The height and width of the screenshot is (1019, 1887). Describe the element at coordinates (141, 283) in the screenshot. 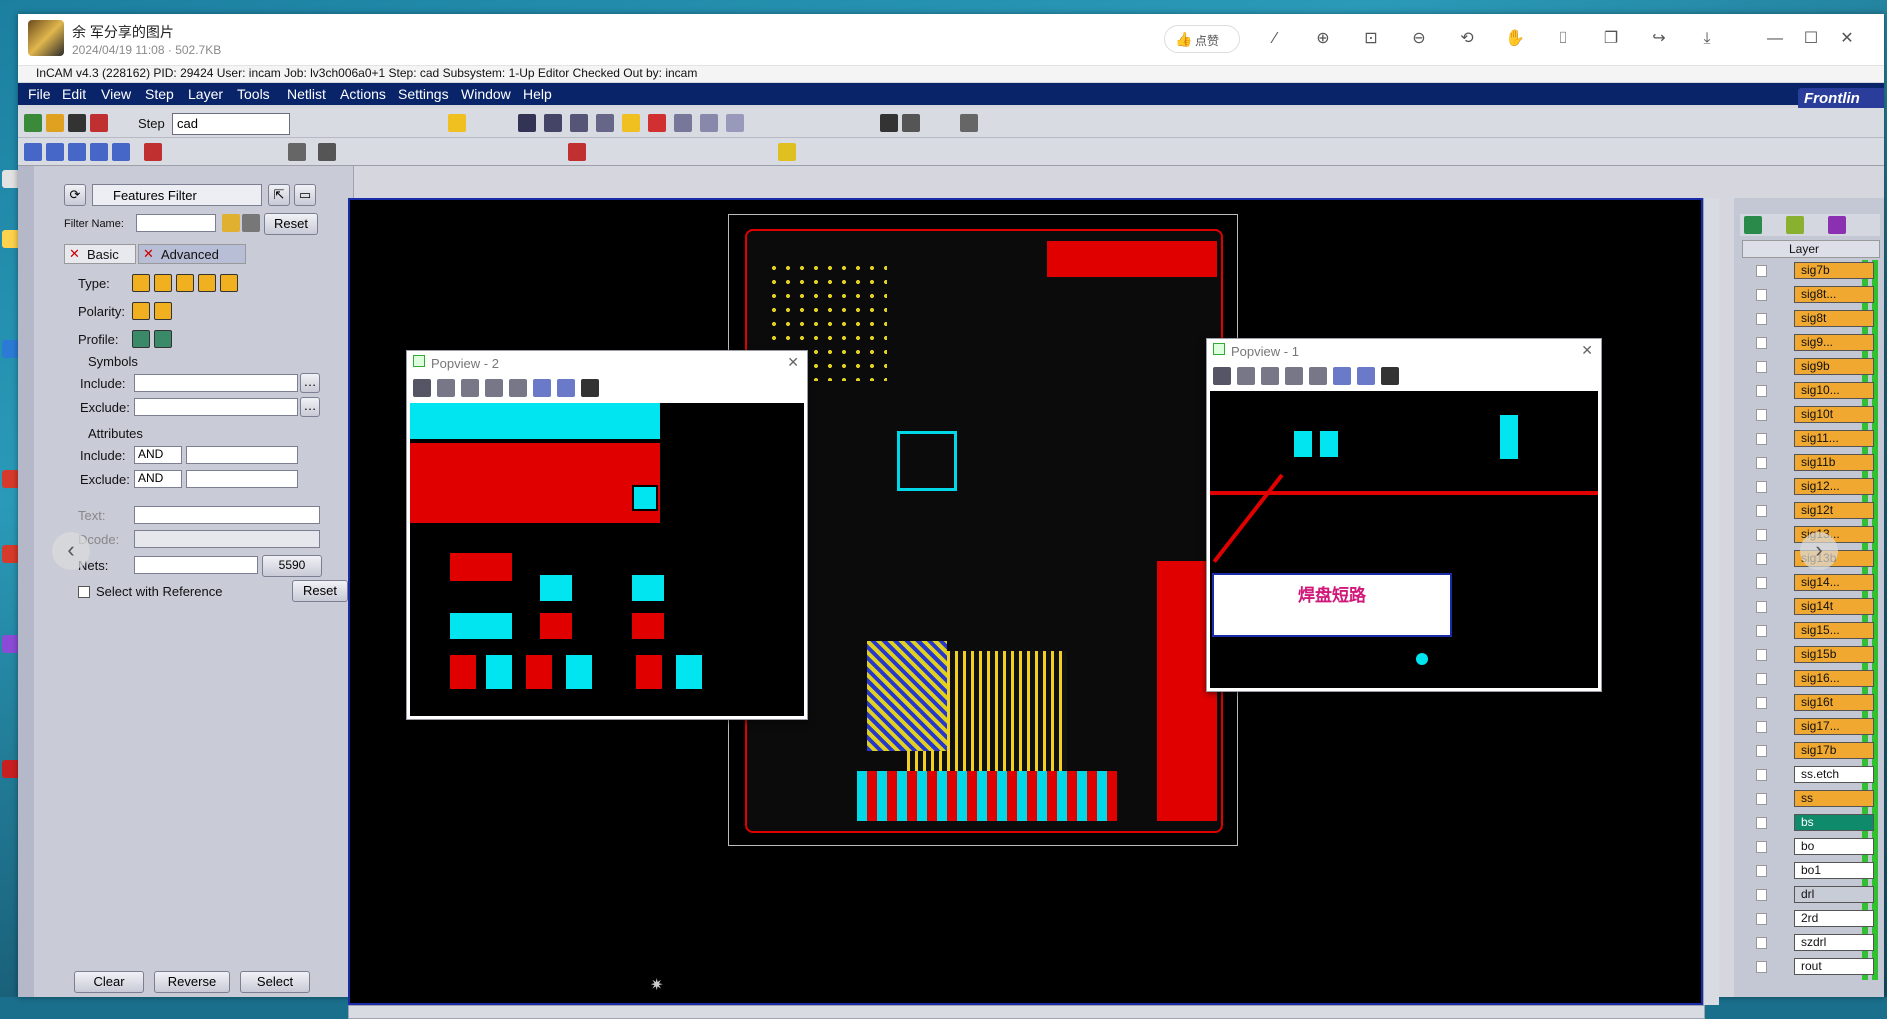

I see `line-type-icon` at that location.